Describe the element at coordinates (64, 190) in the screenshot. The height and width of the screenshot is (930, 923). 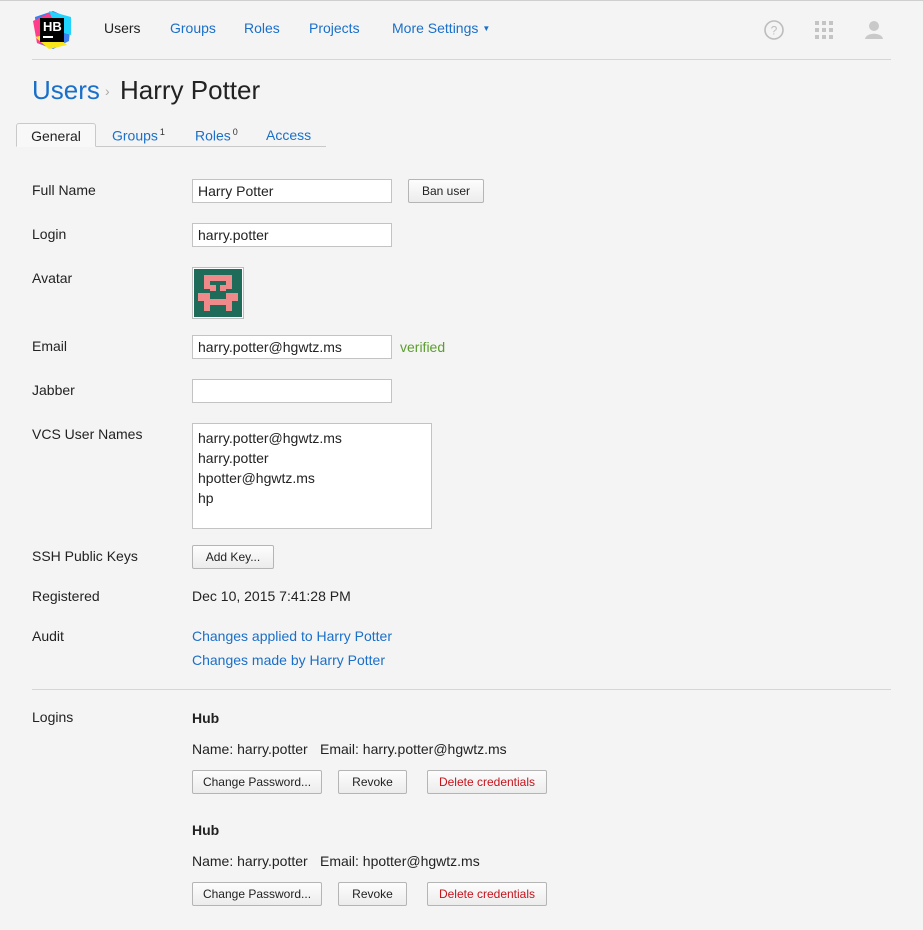
I see `full-name-label: Full Name` at that location.